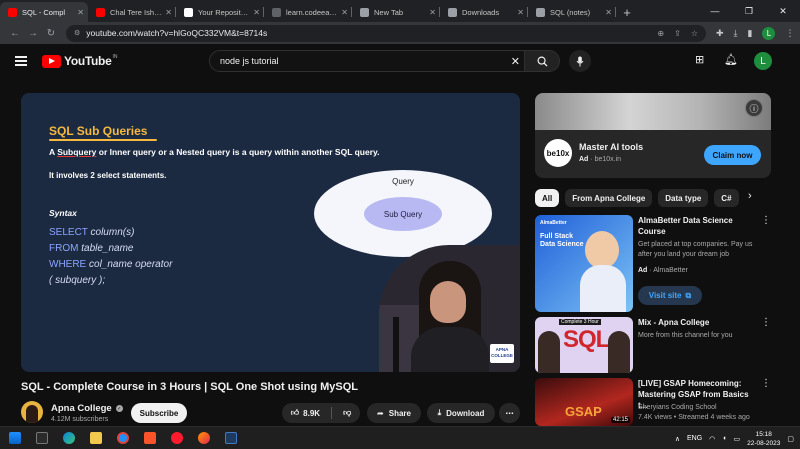 This screenshot has height=449, width=800. What do you see at coordinates (42, 438) in the screenshot?
I see `task-view-icon` at bounding box center [42, 438].